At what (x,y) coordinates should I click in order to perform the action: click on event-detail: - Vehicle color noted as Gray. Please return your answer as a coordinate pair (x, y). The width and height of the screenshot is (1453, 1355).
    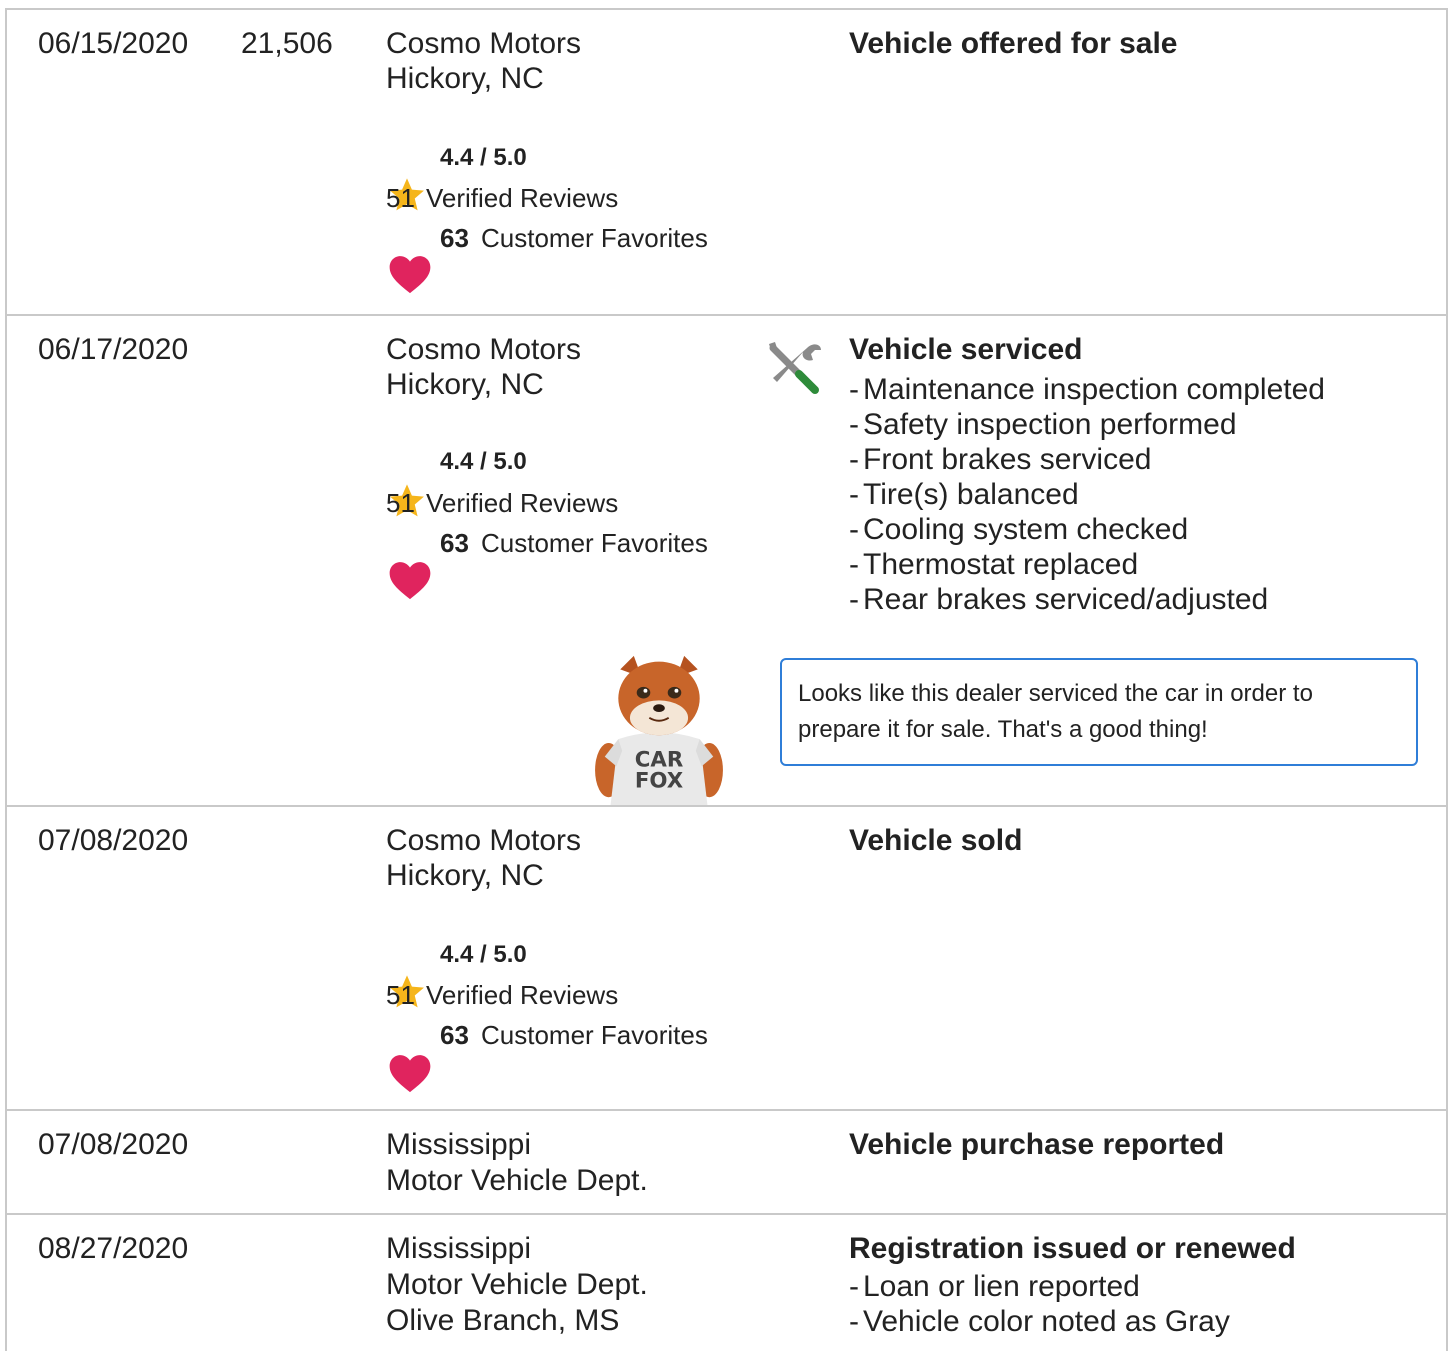
    Looking at the image, I should click on (1039, 1321).